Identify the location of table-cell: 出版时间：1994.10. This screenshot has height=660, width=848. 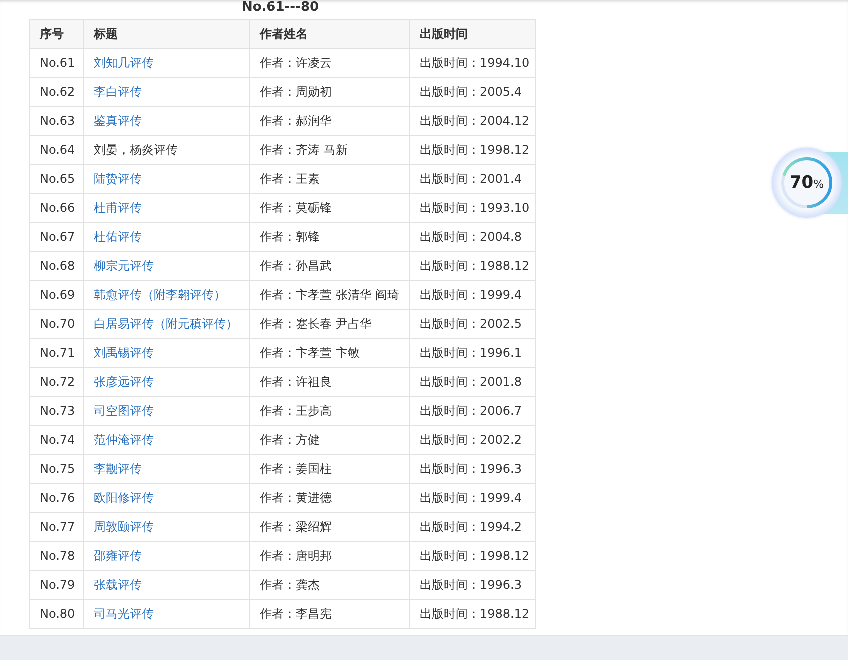
(473, 63).